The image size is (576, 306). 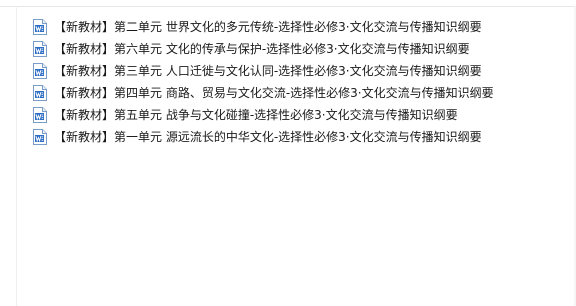 I want to click on file-item: 【新教材】第一单元 源远流长的中华文化-选择性必修3·文化交流与传播知识纲要, so click(x=298, y=137).